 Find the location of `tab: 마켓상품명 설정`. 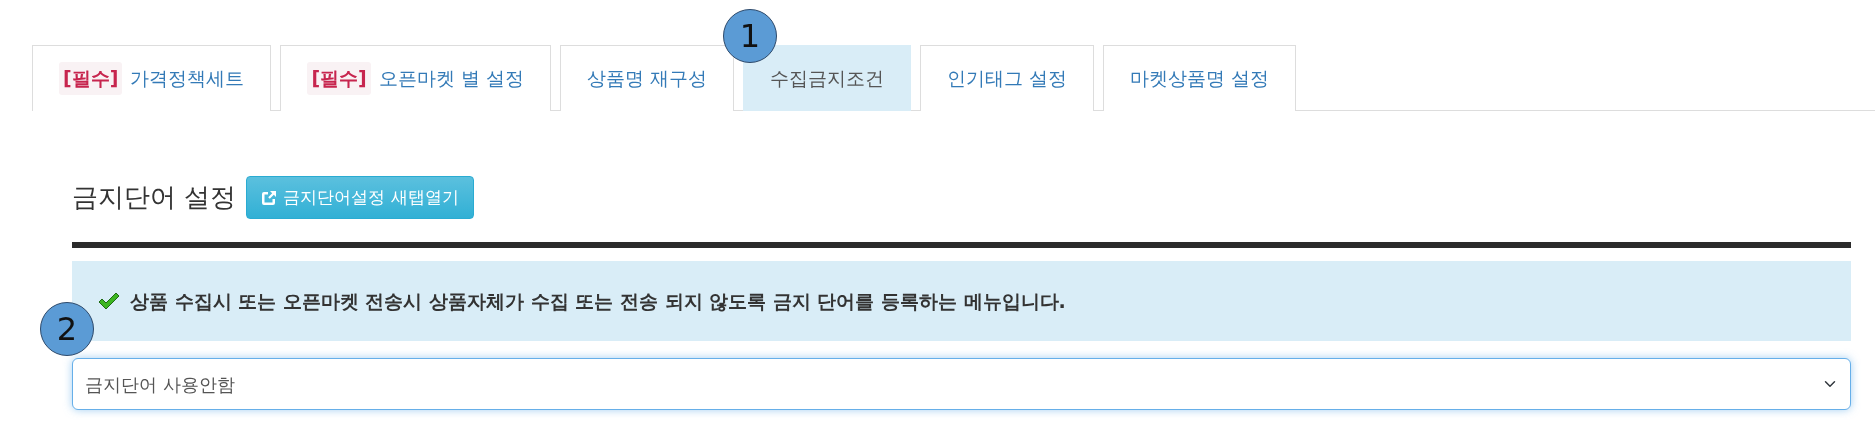

tab: 마켓상품명 설정 is located at coordinates (1199, 78).